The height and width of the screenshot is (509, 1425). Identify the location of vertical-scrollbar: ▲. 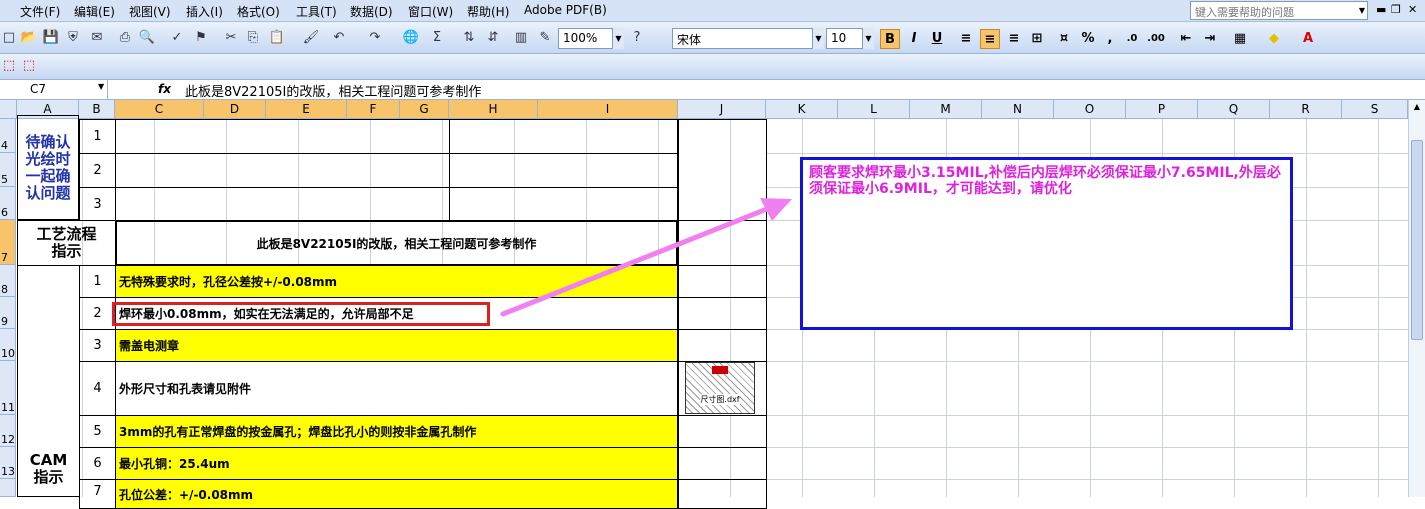
(1416, 298).